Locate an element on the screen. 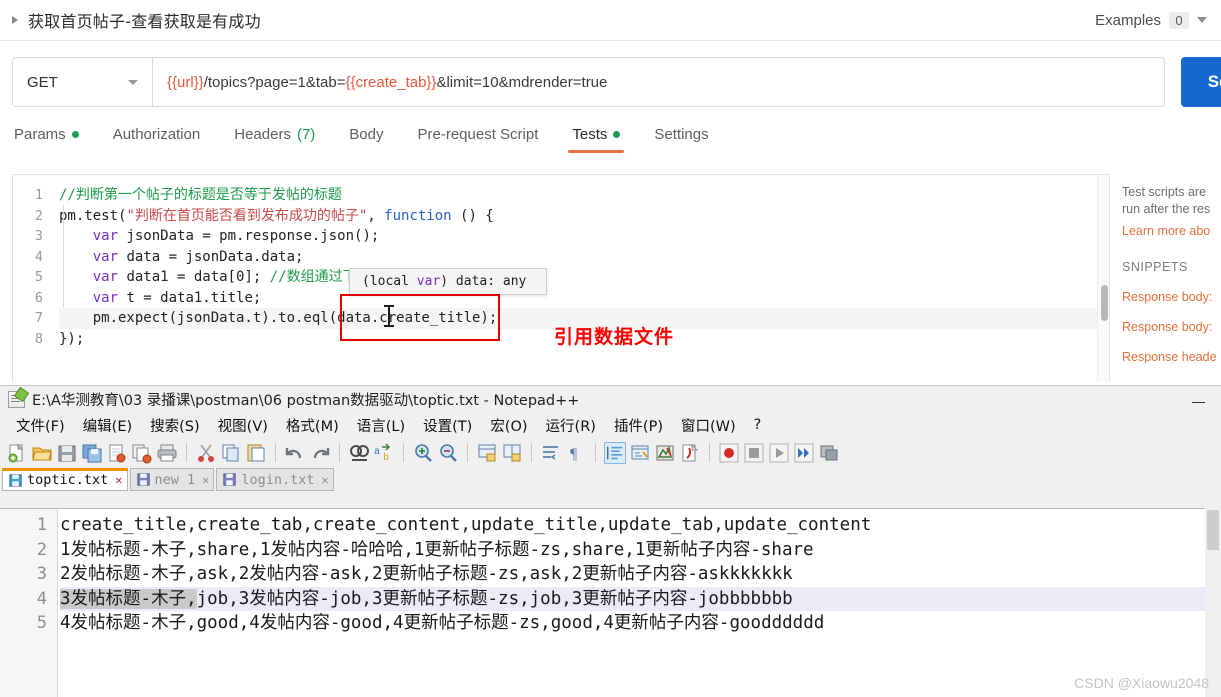 This screenshot has height=697, width=1221. close-file-icon is located at coordinates (117, 453).